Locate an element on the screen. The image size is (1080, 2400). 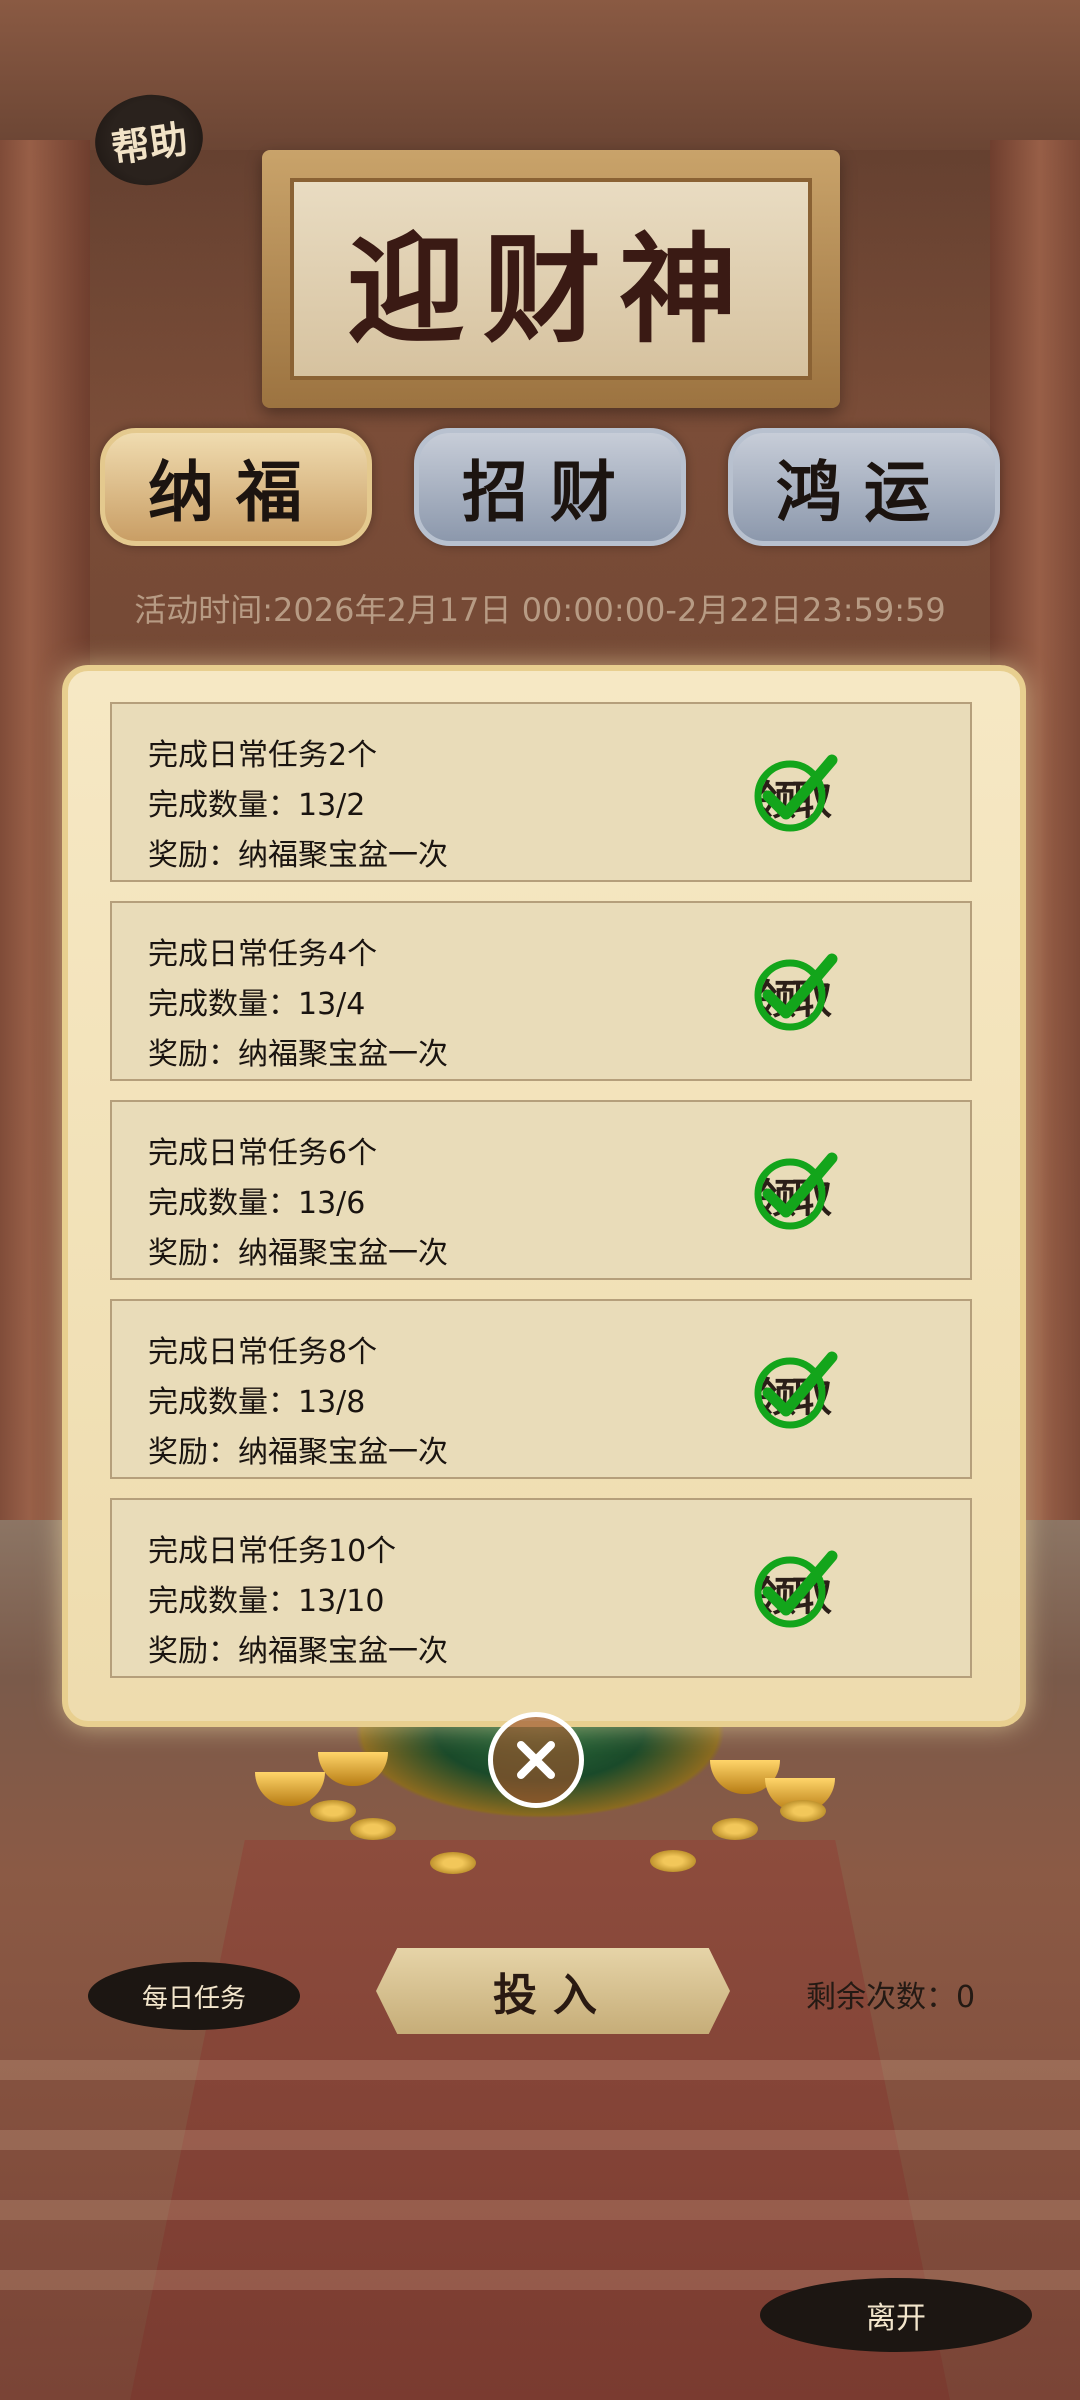
task-row: 完成日常任务6个 完成数量：13/6 奖励：纳福聚宝盆一次 领取 is located at coordinates (541, 1190).